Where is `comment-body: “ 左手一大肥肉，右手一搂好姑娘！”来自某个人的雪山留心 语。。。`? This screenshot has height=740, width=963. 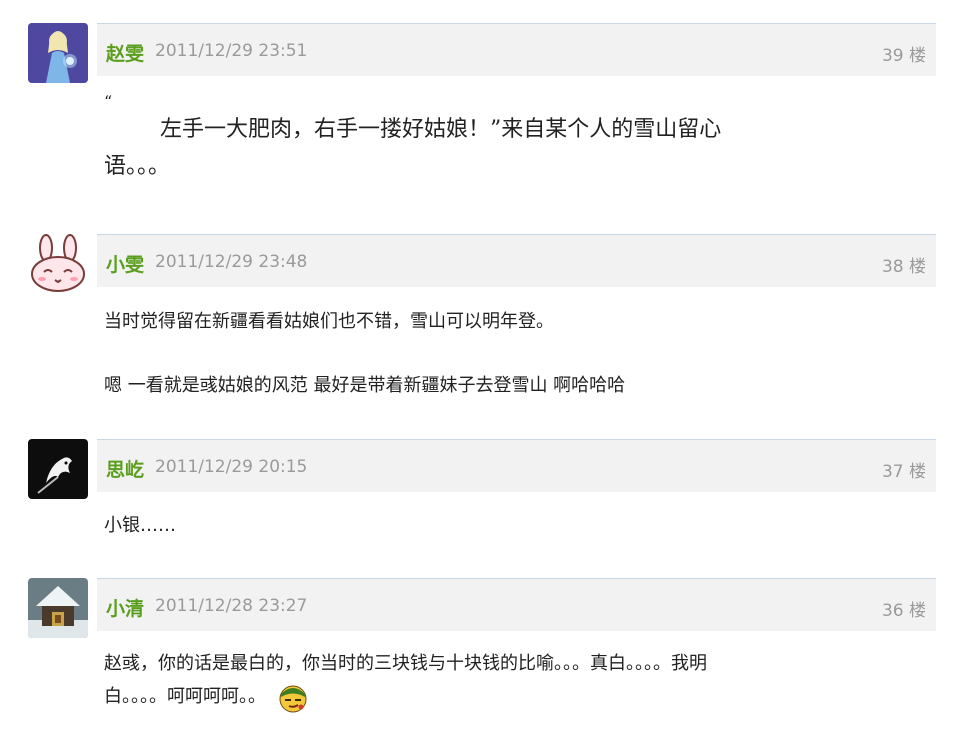
comment-body: “ 左手一大肥肉，右手一搂好姑娘！”来自某个人的雪山留心 语。。。 is located at coordinates (504, 139).